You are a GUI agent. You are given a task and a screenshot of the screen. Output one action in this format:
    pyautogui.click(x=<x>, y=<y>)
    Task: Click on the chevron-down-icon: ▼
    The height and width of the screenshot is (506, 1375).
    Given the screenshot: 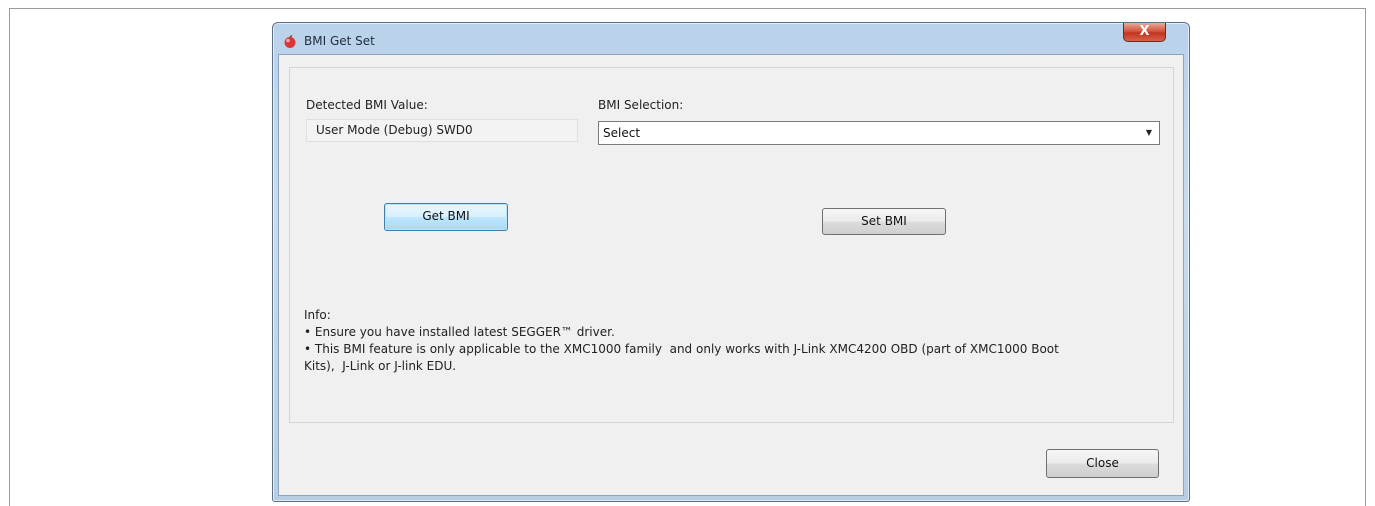 What is the action you would take?
    pyautogui.click(x=1149, y=133)
    